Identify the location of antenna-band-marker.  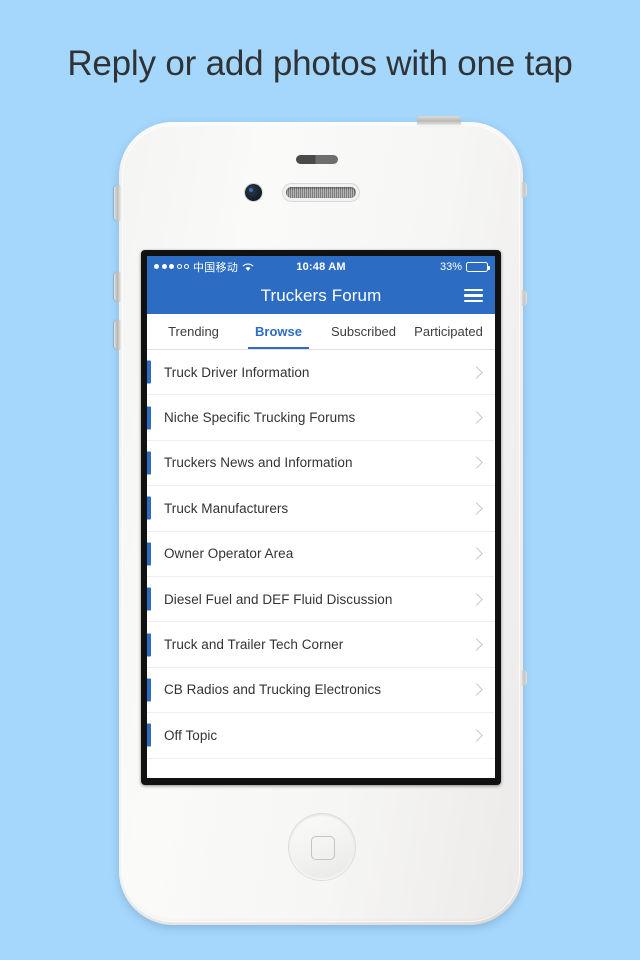
(524, 298).